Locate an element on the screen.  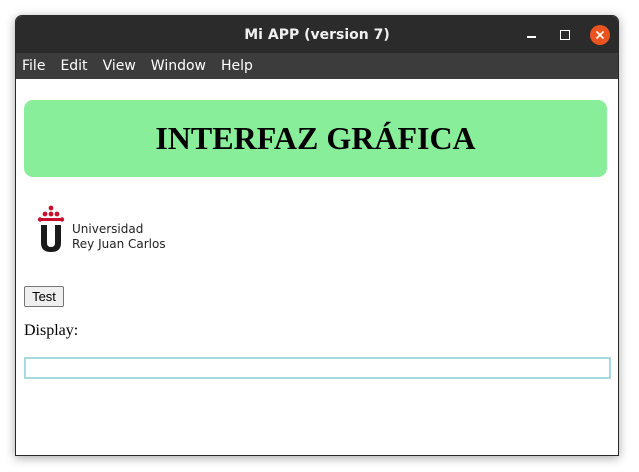
menu-view: View is located at coordinates (119, 66).